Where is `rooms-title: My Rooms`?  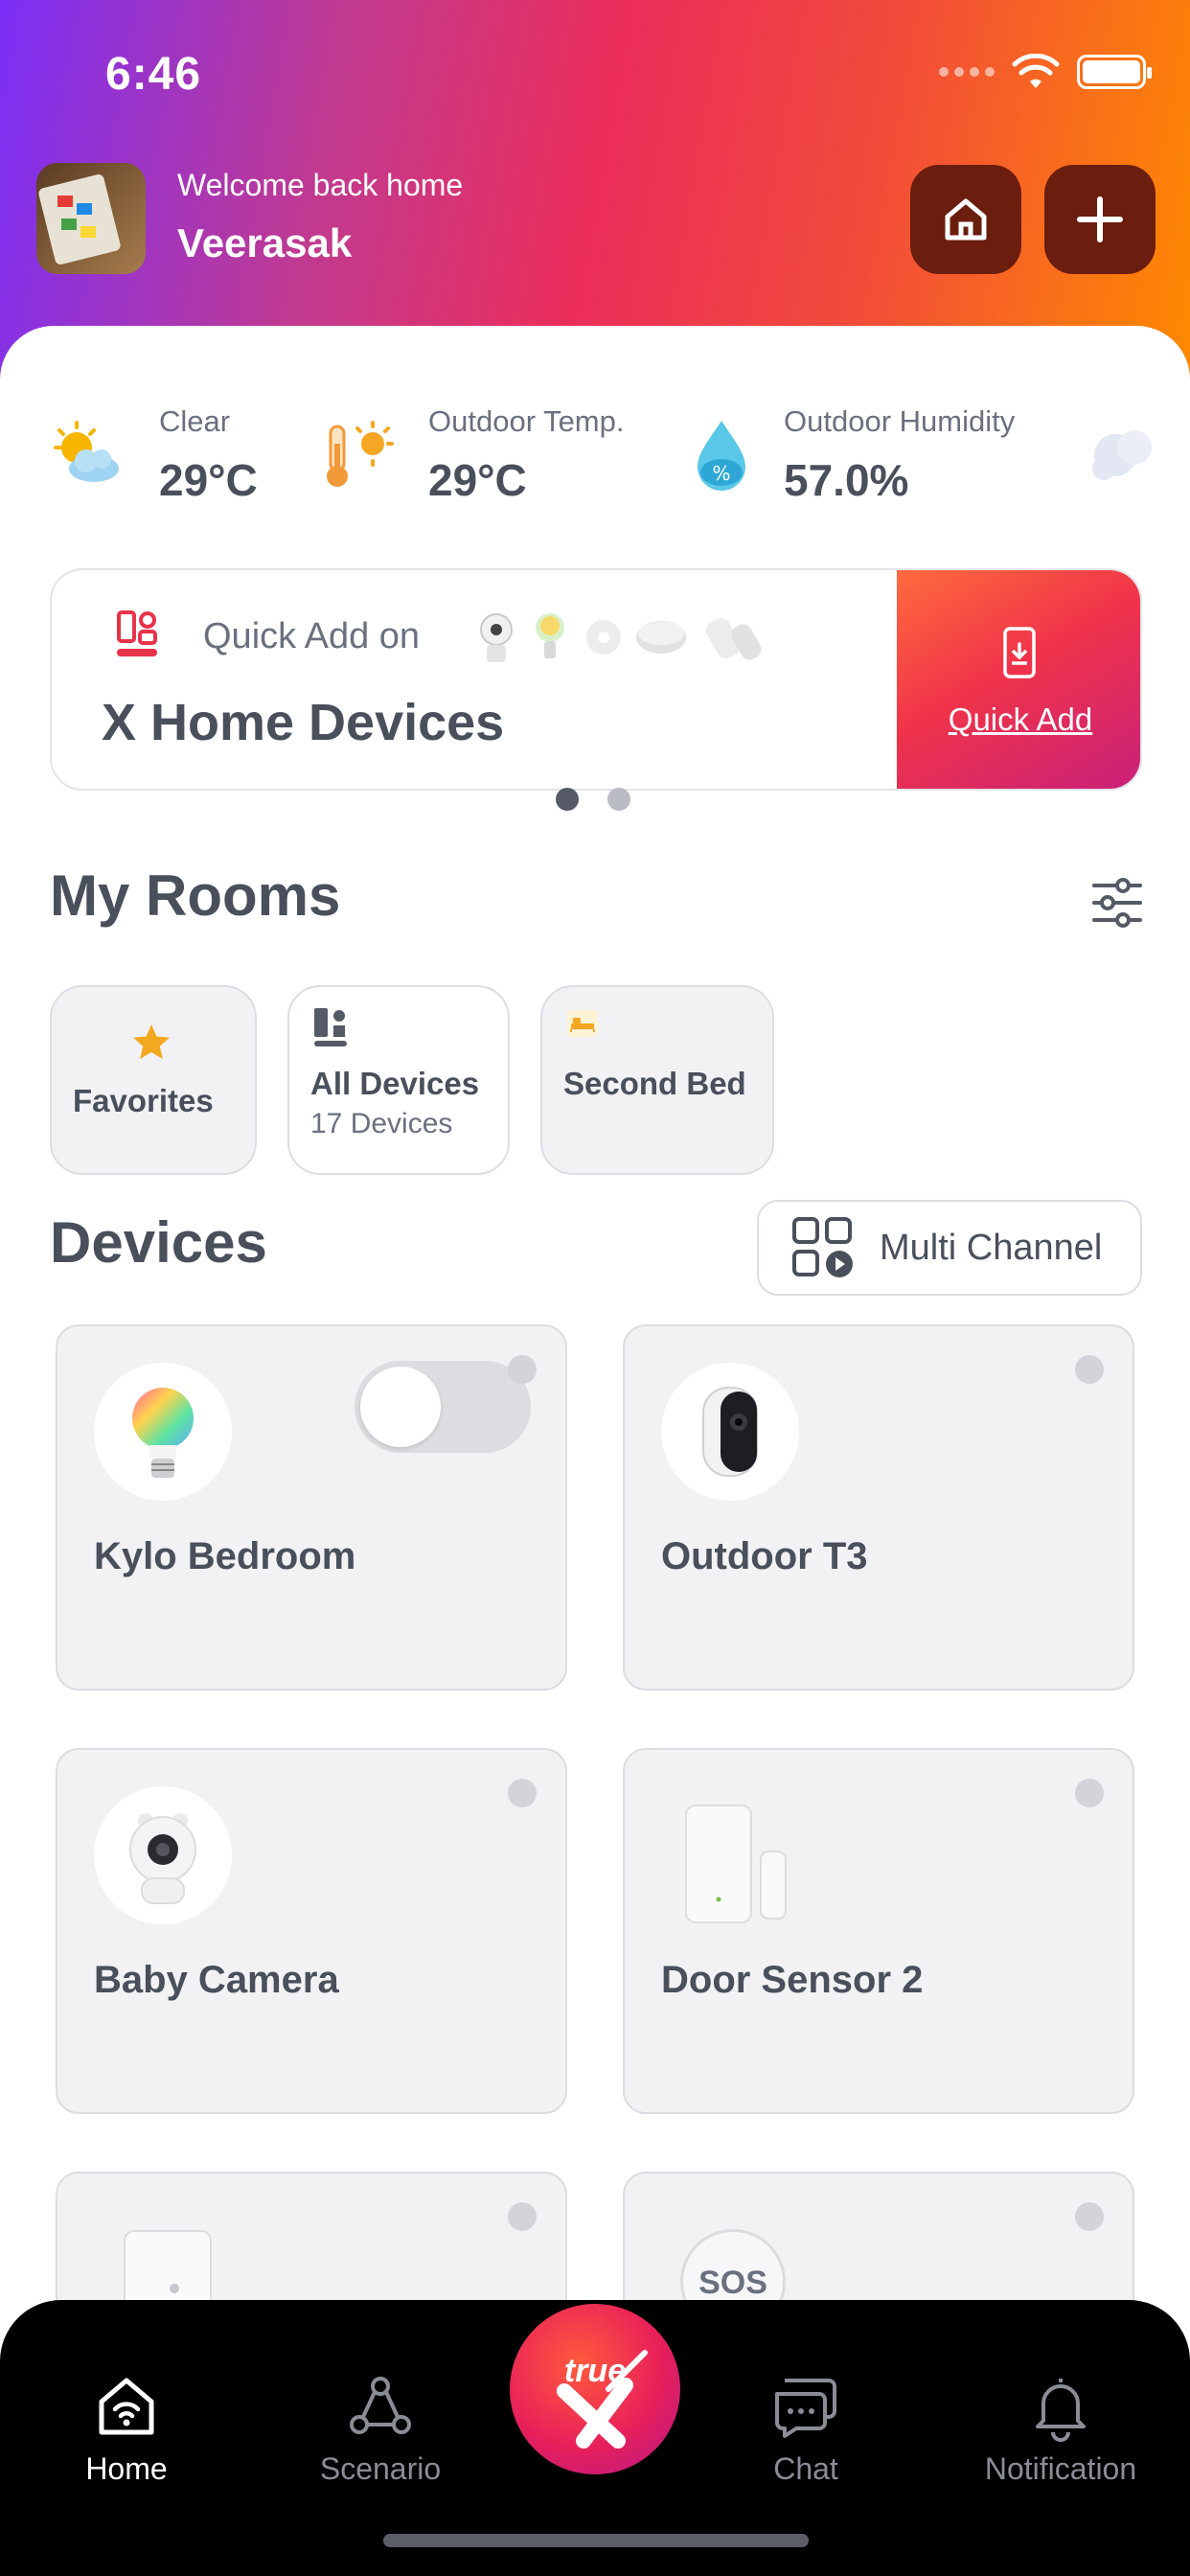
rooms-title: My Rooms is located at coordinates (195, 895).